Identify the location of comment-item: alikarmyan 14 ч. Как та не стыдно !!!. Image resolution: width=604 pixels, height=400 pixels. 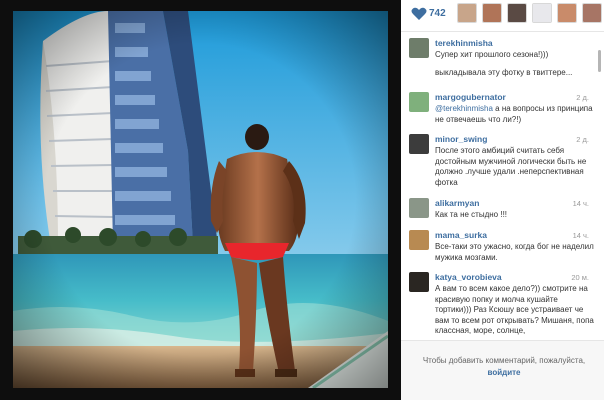
(499, 211).